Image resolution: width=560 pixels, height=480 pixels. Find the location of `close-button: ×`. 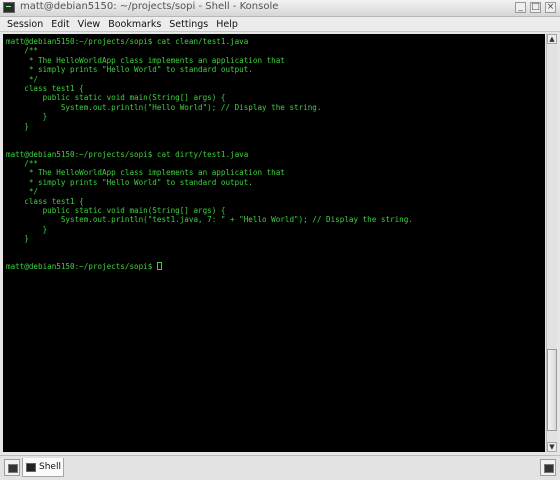

close-button: × is located at coordinates (550, 7).